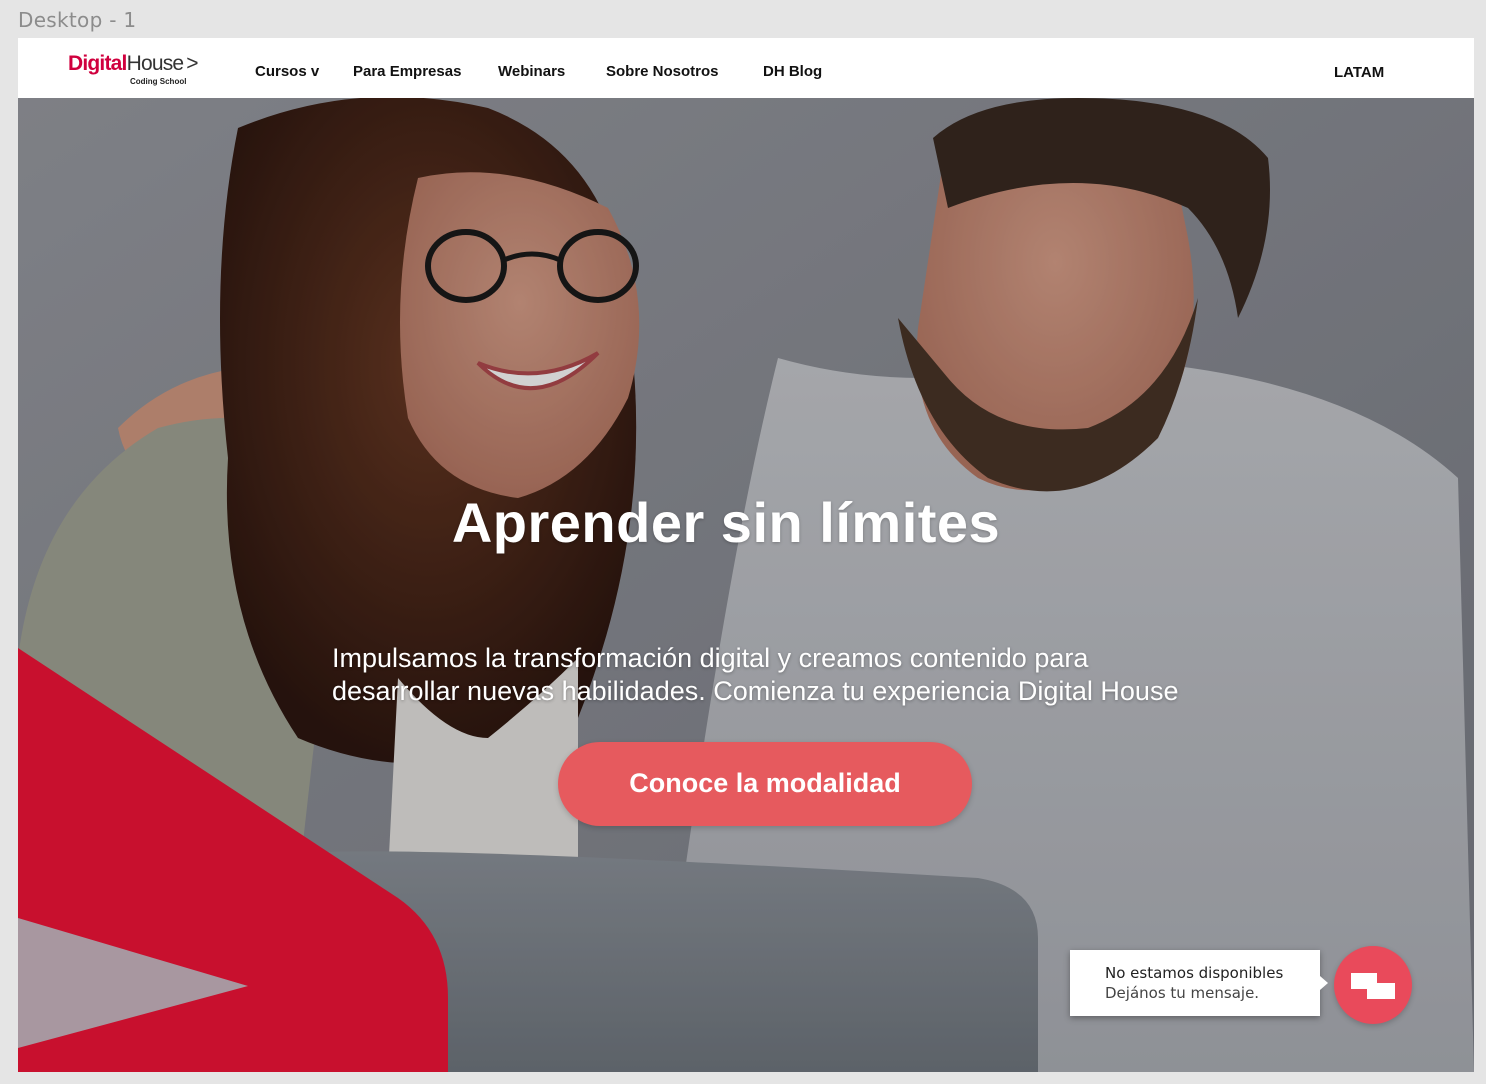 The image size is (1486, 1084). What do you see at coordinates (77, 20) in the screenshot?
I see `artboard-label: Desktop - 1` at bounding box center [77, 20].